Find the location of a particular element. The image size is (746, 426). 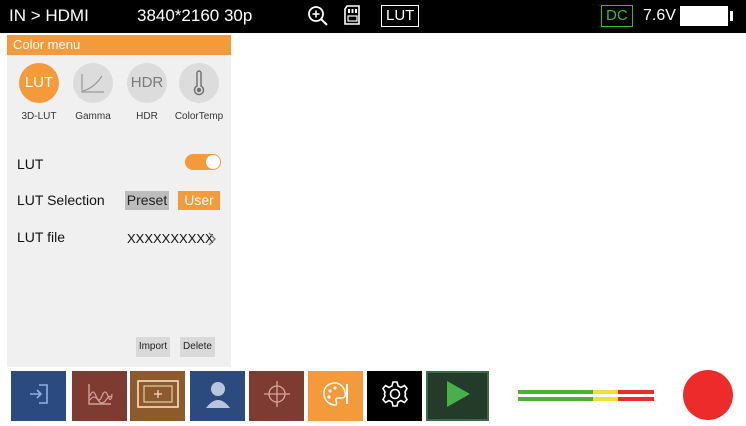

lut-selection-label: LUT Selection is located at coordinates (61, 200).